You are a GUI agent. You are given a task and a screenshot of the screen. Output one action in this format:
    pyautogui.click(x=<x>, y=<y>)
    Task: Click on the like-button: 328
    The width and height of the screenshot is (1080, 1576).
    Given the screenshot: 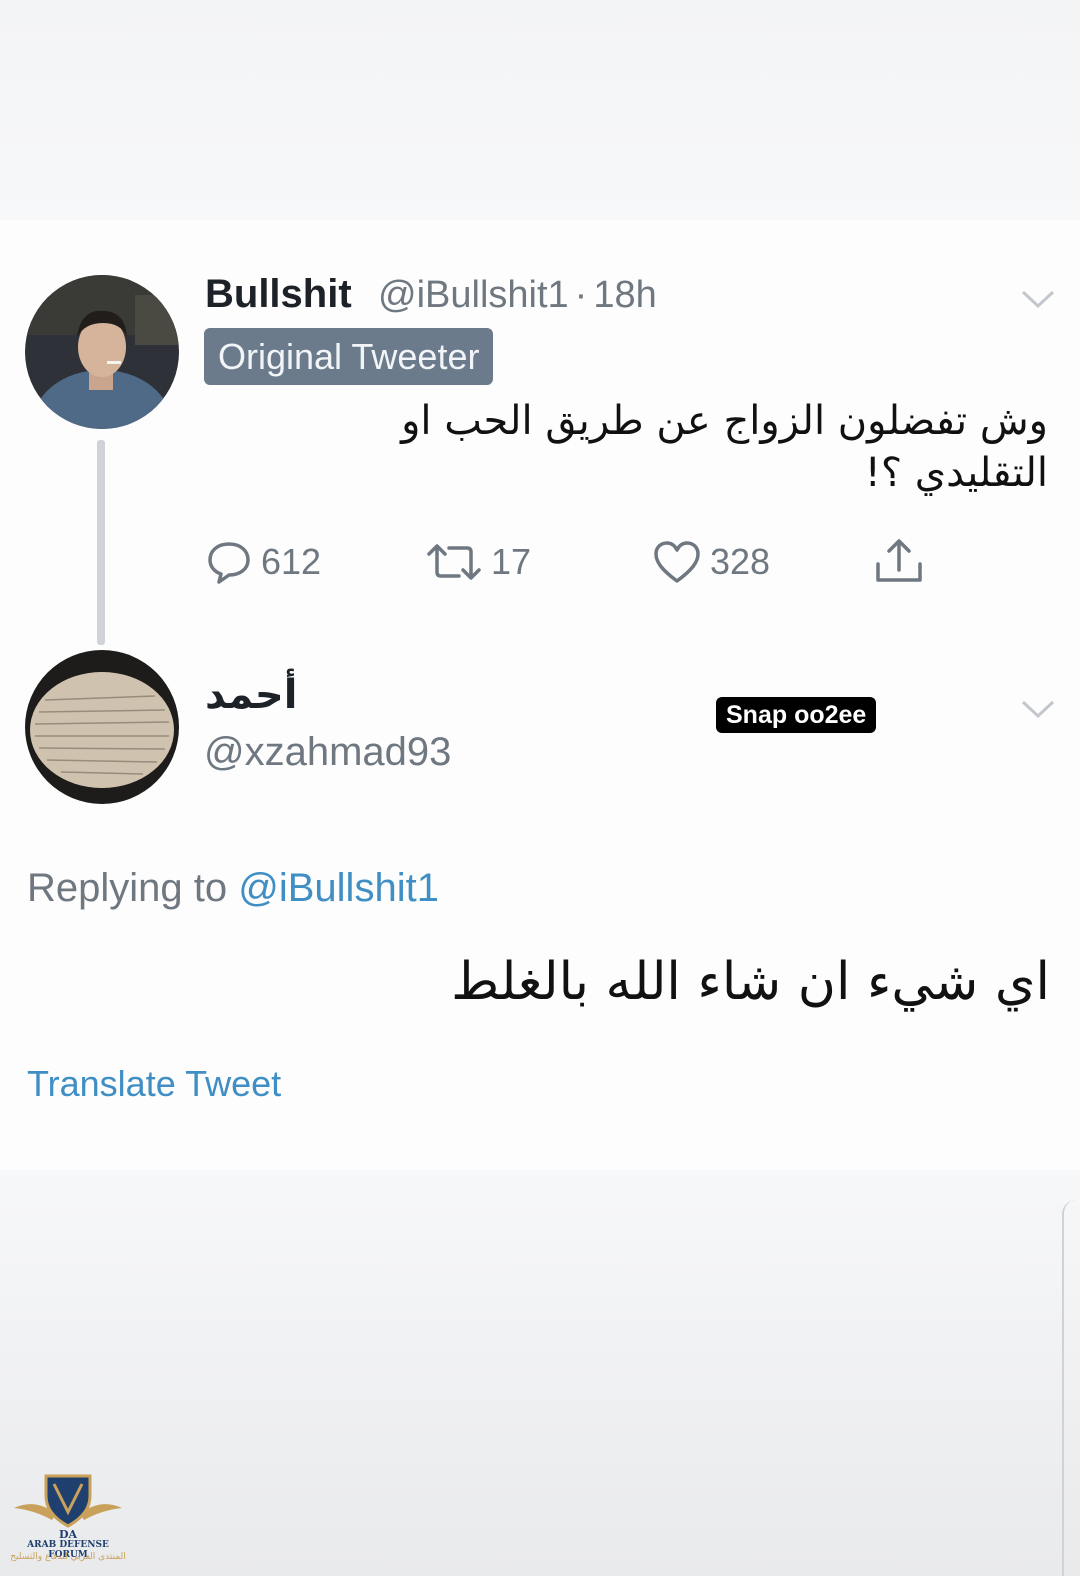 What is the action you would take?
    pyautogui.click(x=711, y=562)
    